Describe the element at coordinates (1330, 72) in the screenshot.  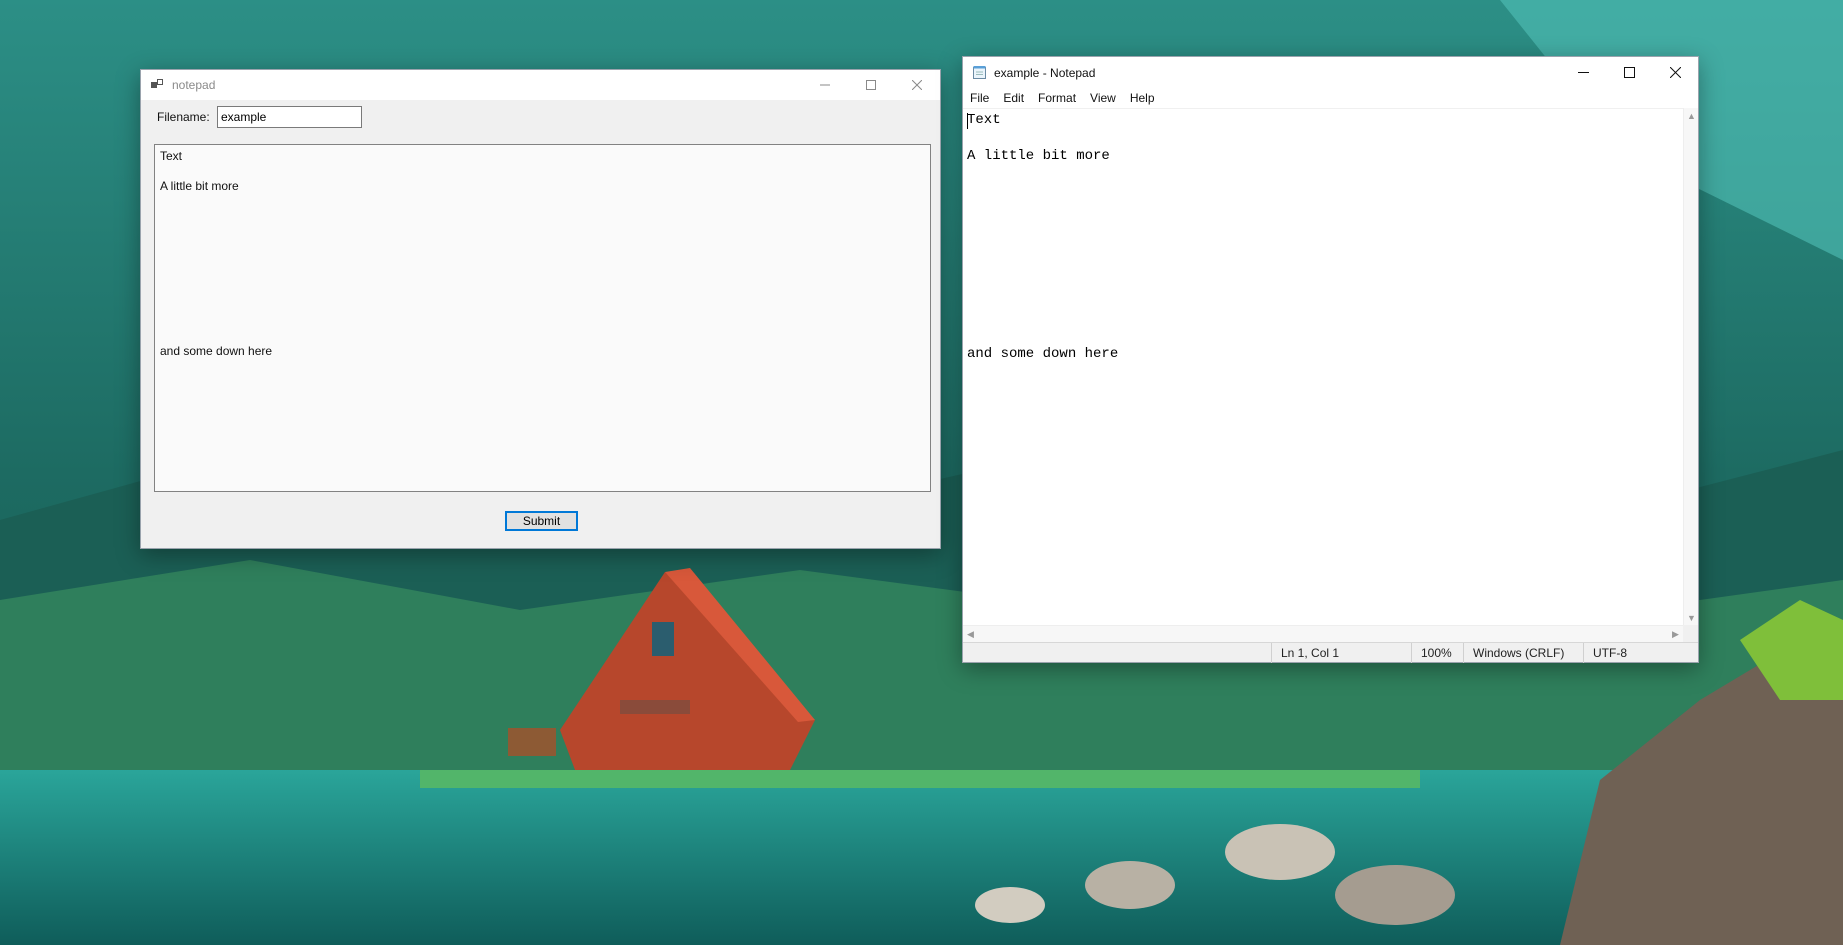
I see `notepad-titlebar: example - Notepad` at that location.